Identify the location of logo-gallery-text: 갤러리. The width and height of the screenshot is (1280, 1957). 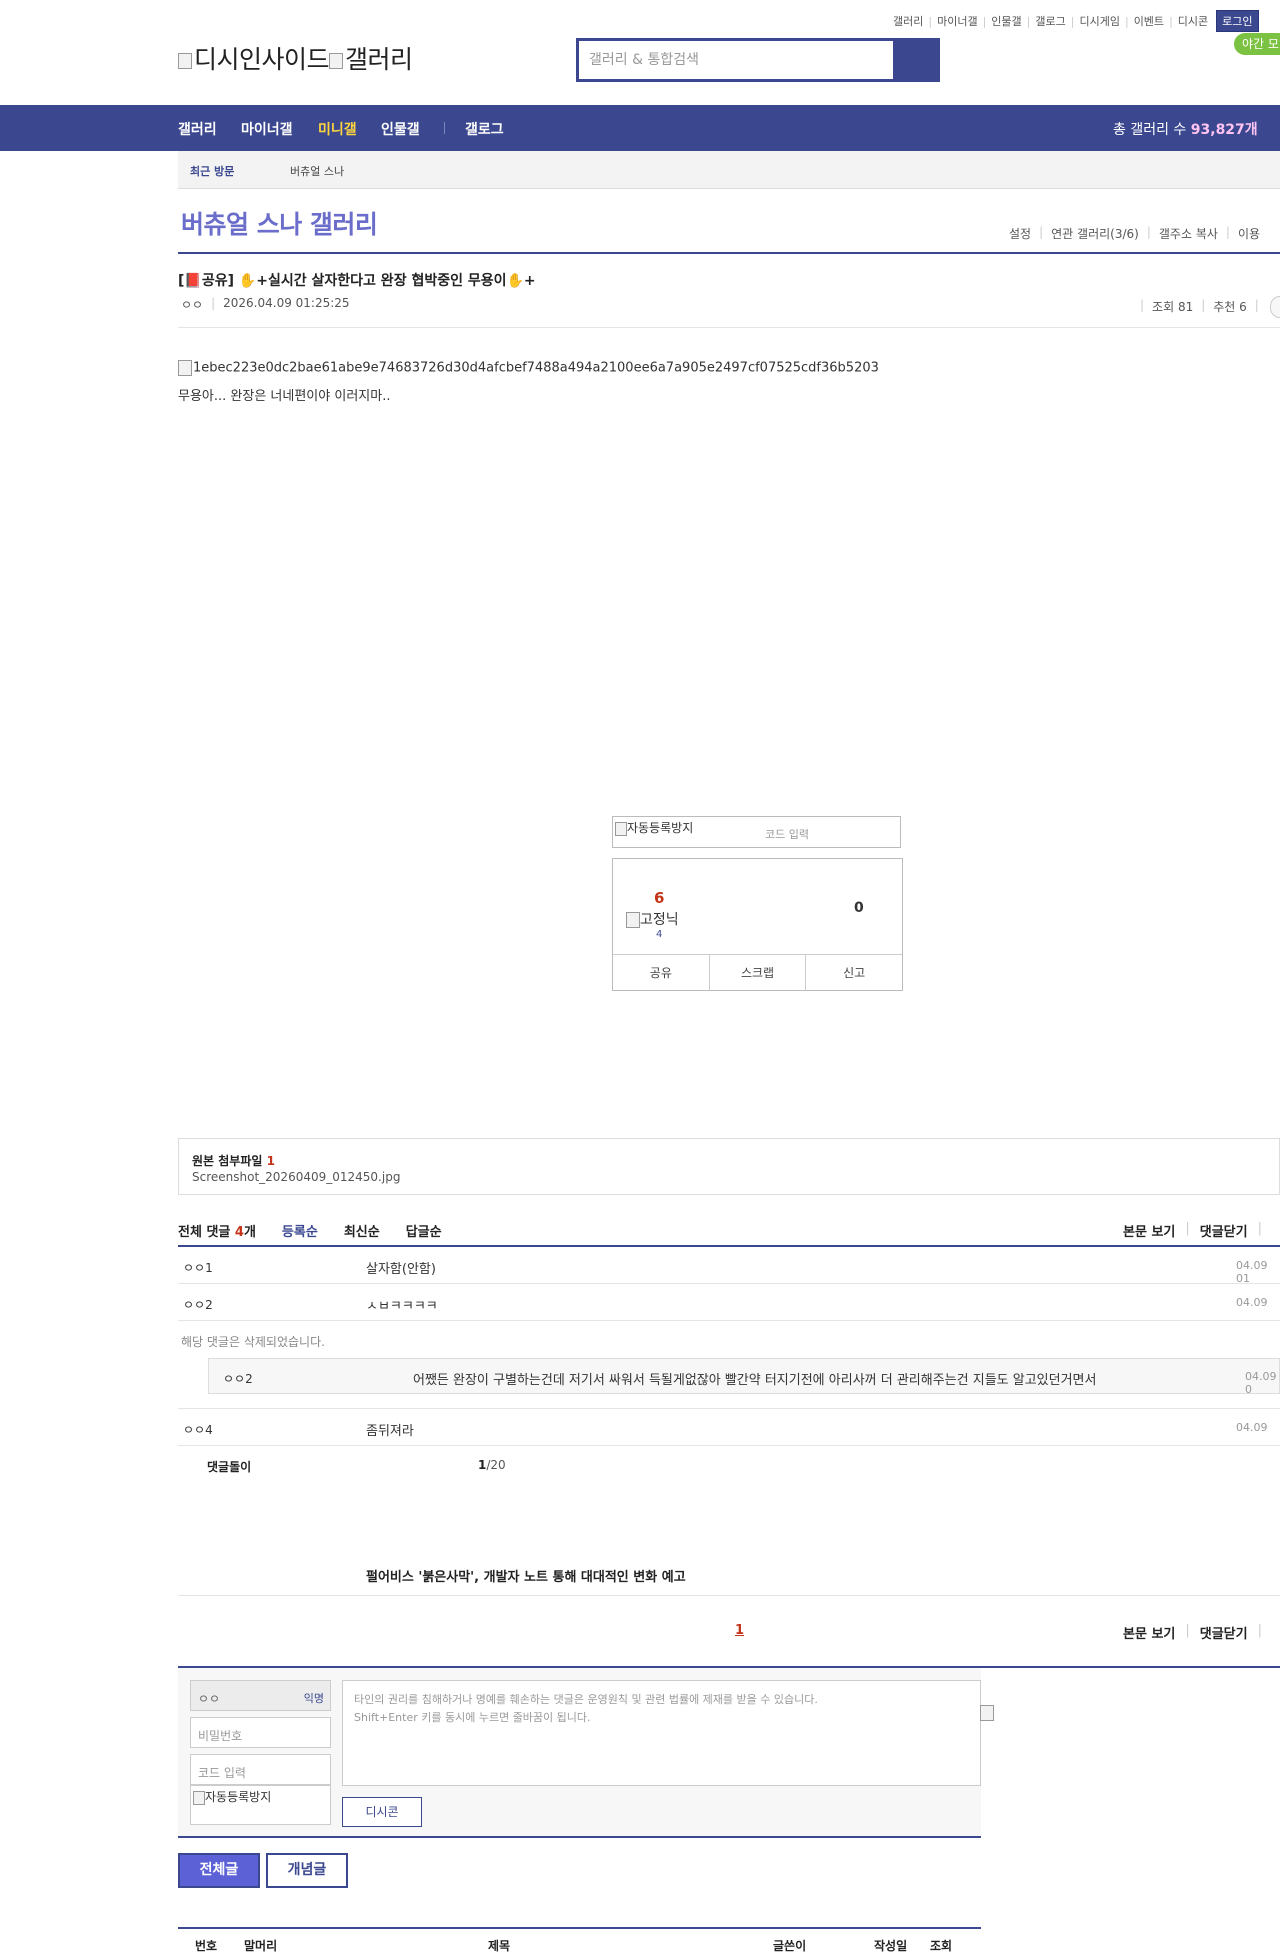
(379, 59).